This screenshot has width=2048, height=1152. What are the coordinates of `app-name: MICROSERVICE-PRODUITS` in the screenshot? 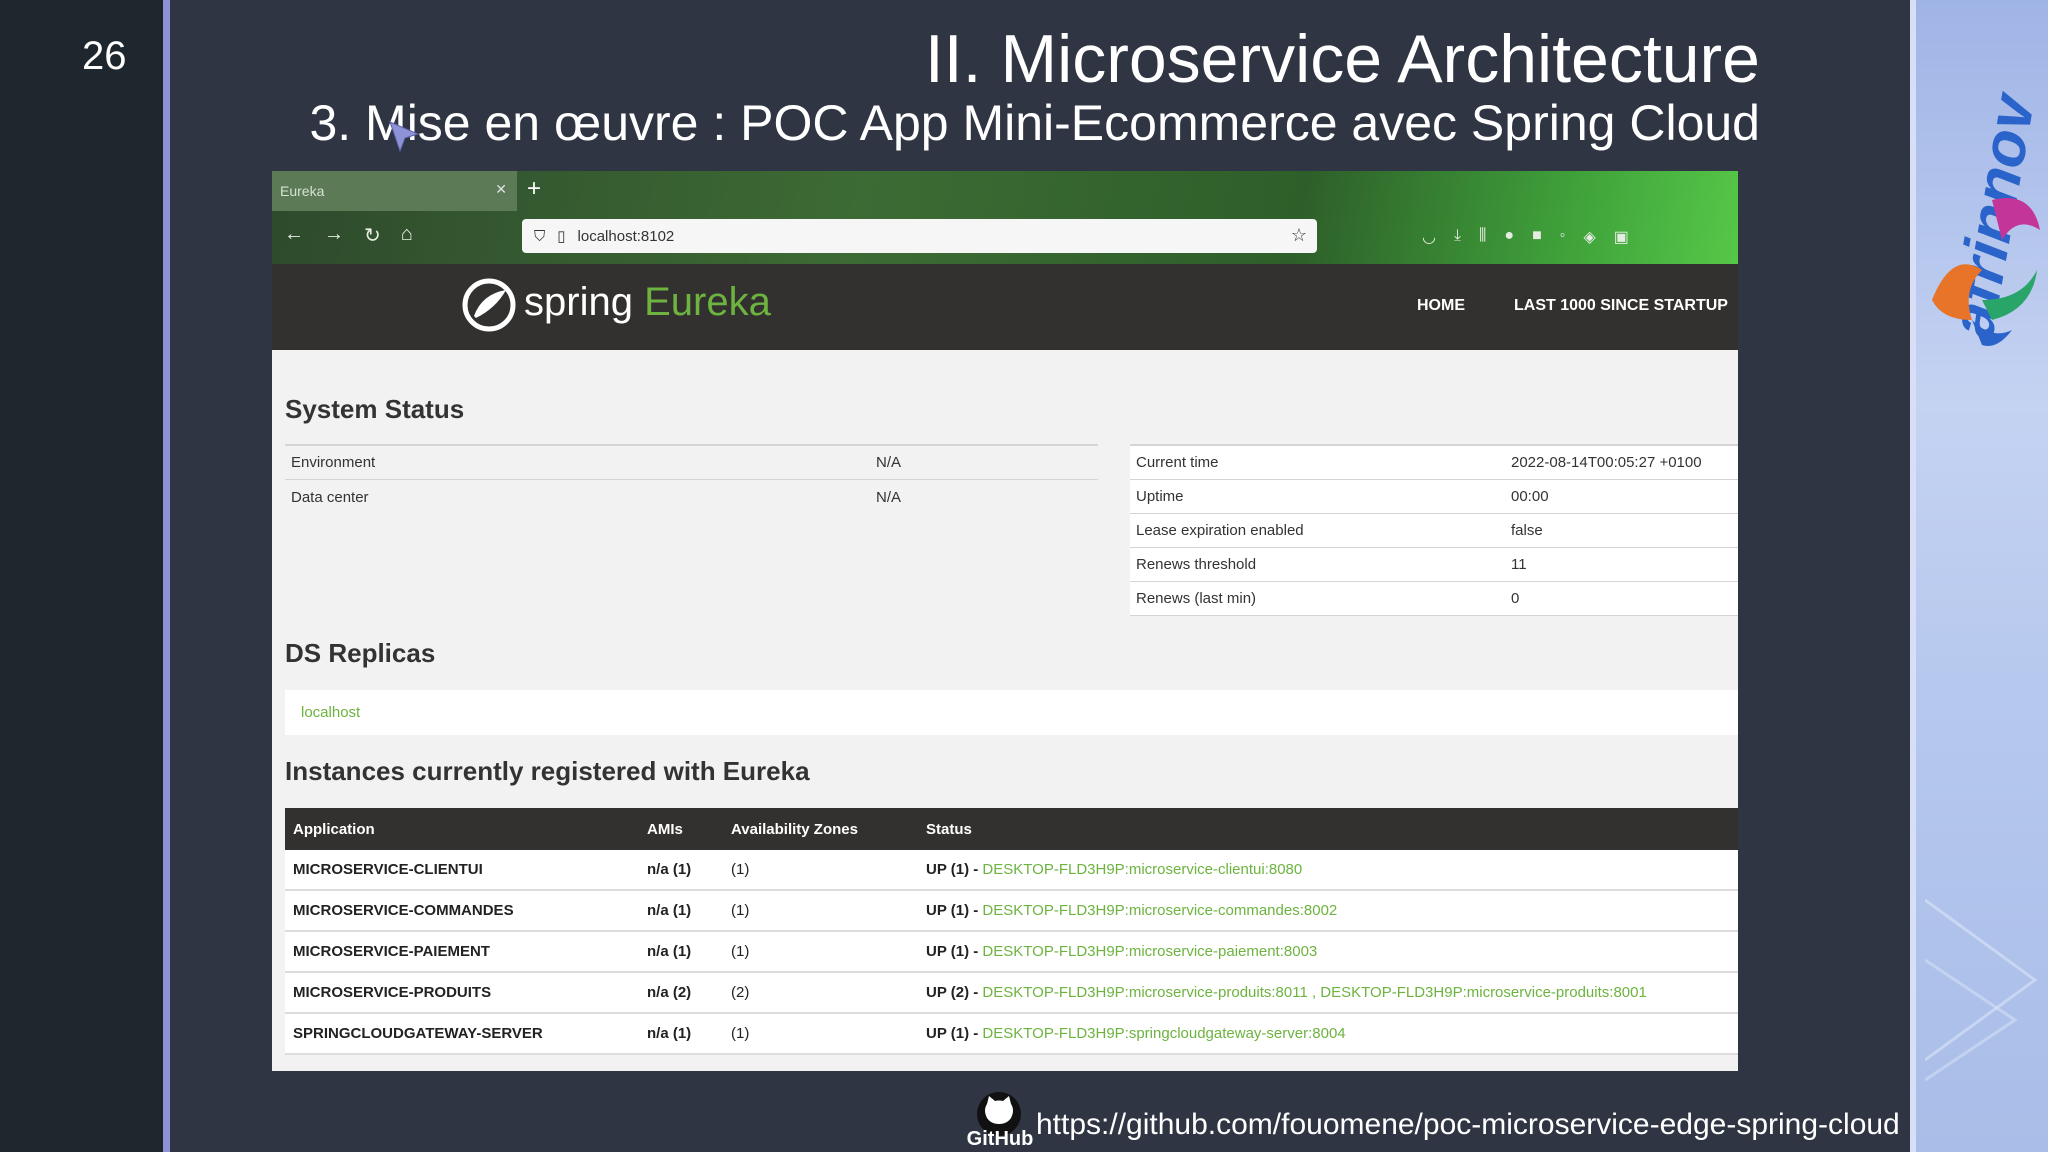 It's located at (392, 992).